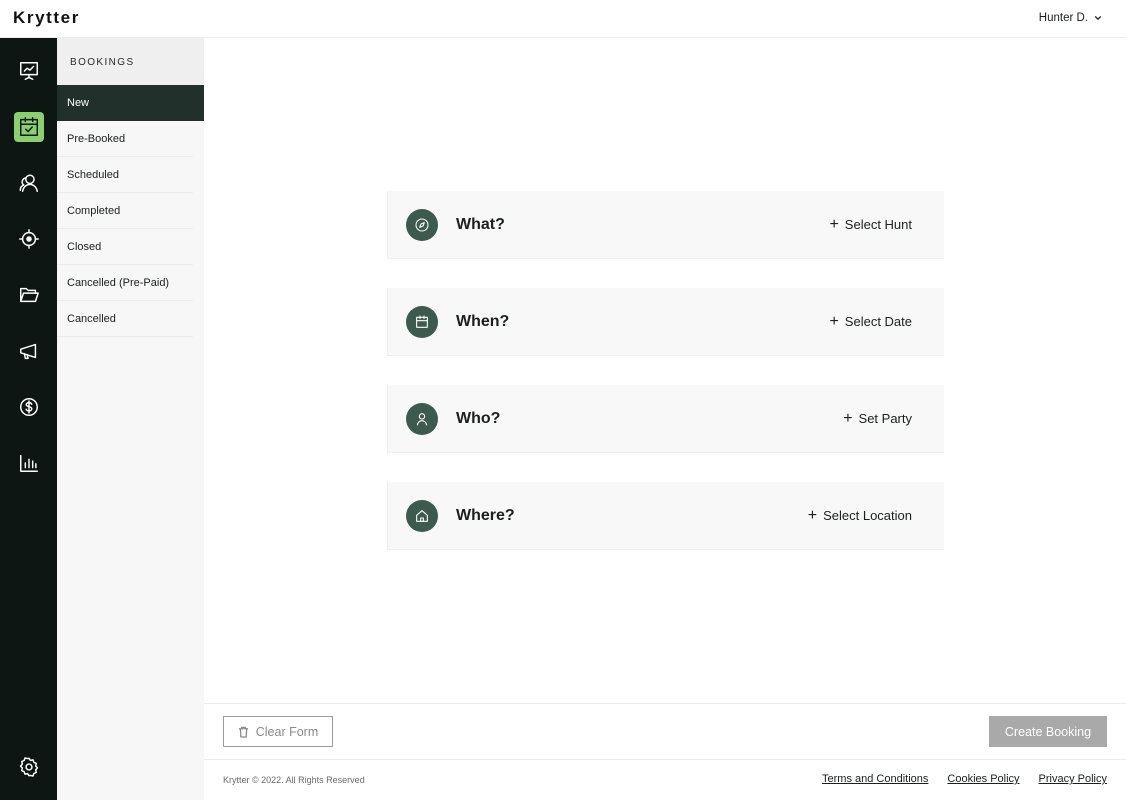 Image resolution: width=1126 pixels, height=800 pixels. Describe the element at coordinates (878, 224) in the screenshot. I see `select-hunt-label: Select Hunt` at that location.